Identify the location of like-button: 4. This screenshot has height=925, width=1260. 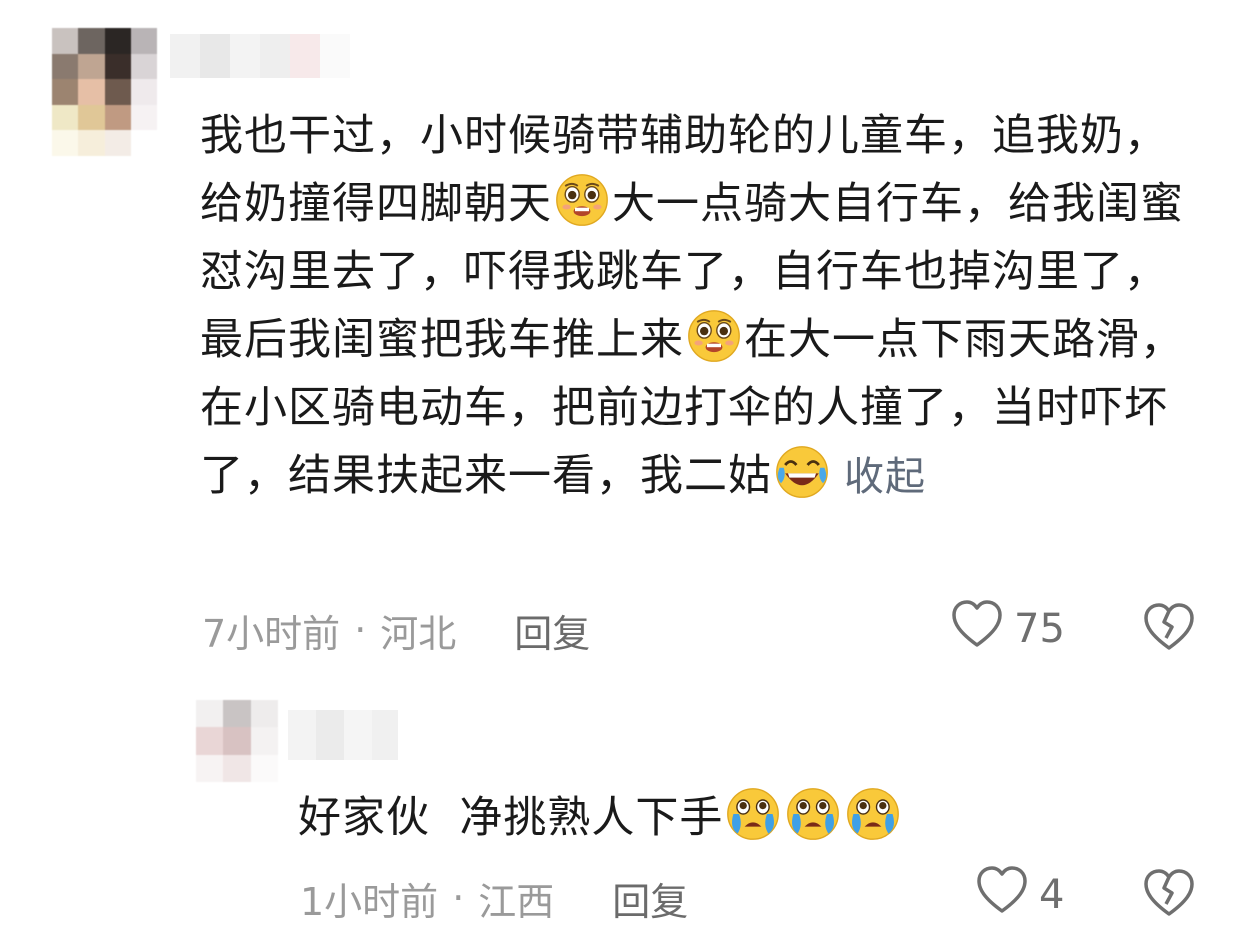
(1020, 895).